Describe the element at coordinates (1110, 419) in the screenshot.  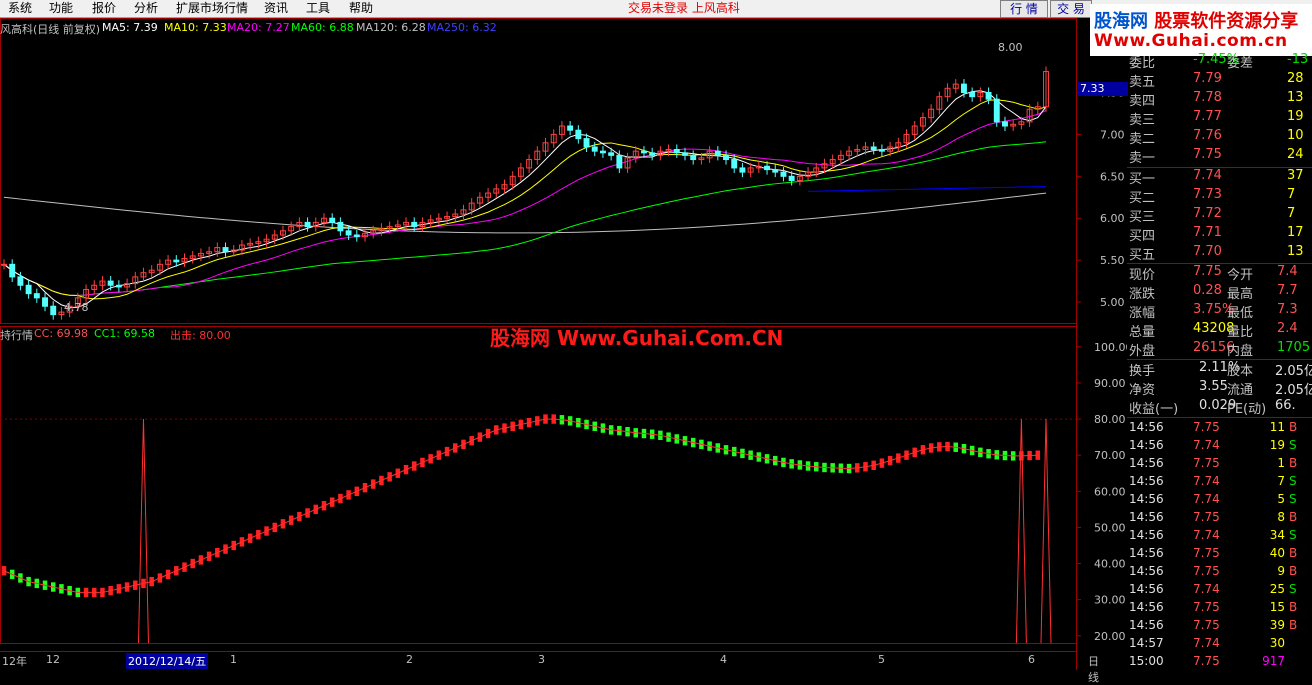
I see `ind-axis-label: 80.00` at that location.